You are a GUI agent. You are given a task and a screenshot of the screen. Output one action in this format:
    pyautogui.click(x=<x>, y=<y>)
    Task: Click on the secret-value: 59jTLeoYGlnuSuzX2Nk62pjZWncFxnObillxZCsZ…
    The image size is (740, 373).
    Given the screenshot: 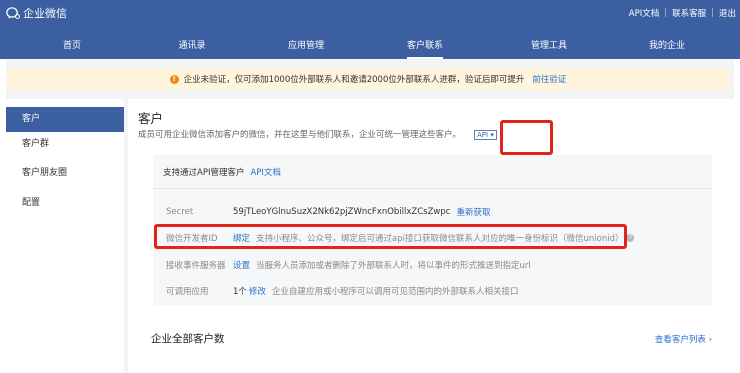 What is the action you would take?
    pyautogui.click(x=342, y=212)
    